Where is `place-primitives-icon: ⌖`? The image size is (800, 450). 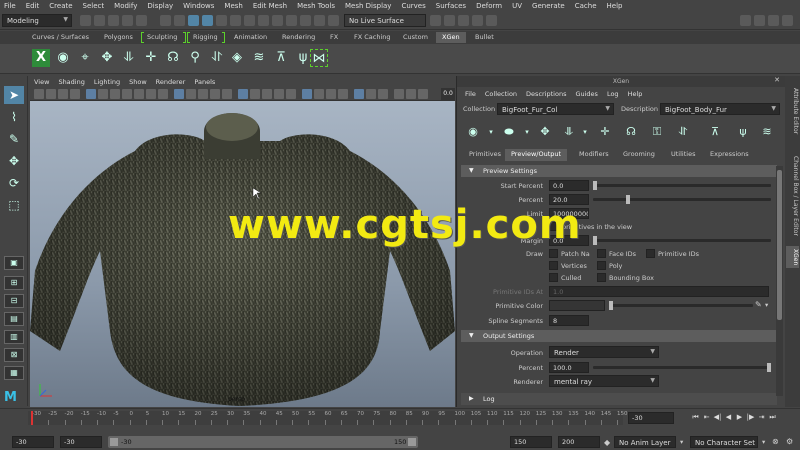 place-primitives-icon: ⌖ is located at coordinates (85, 58).